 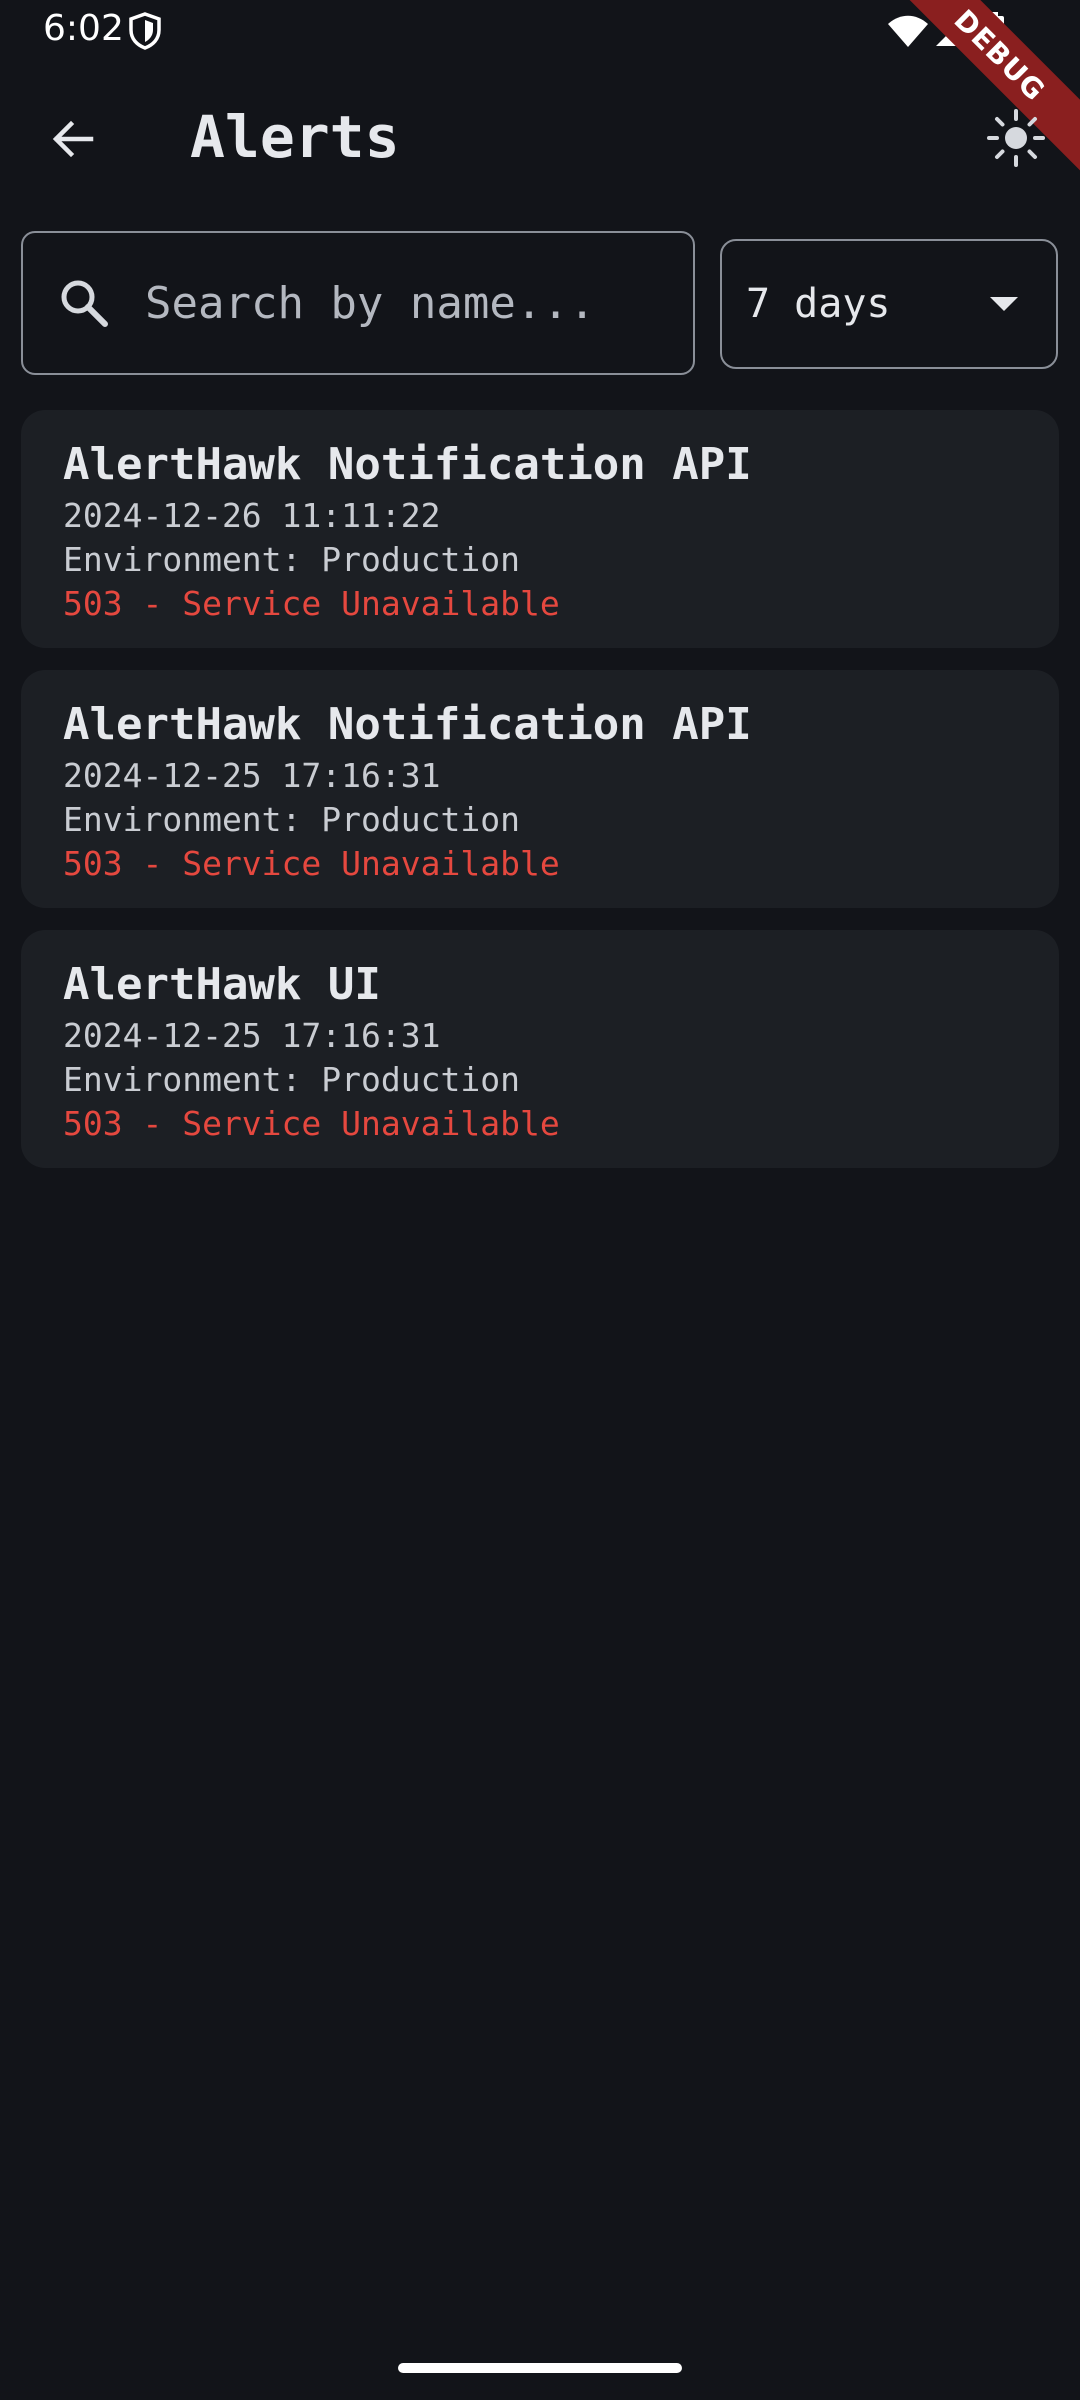 I want to click on alert-timestamp: 2024-12-26 11:11:22, so click(x=252, y=515).